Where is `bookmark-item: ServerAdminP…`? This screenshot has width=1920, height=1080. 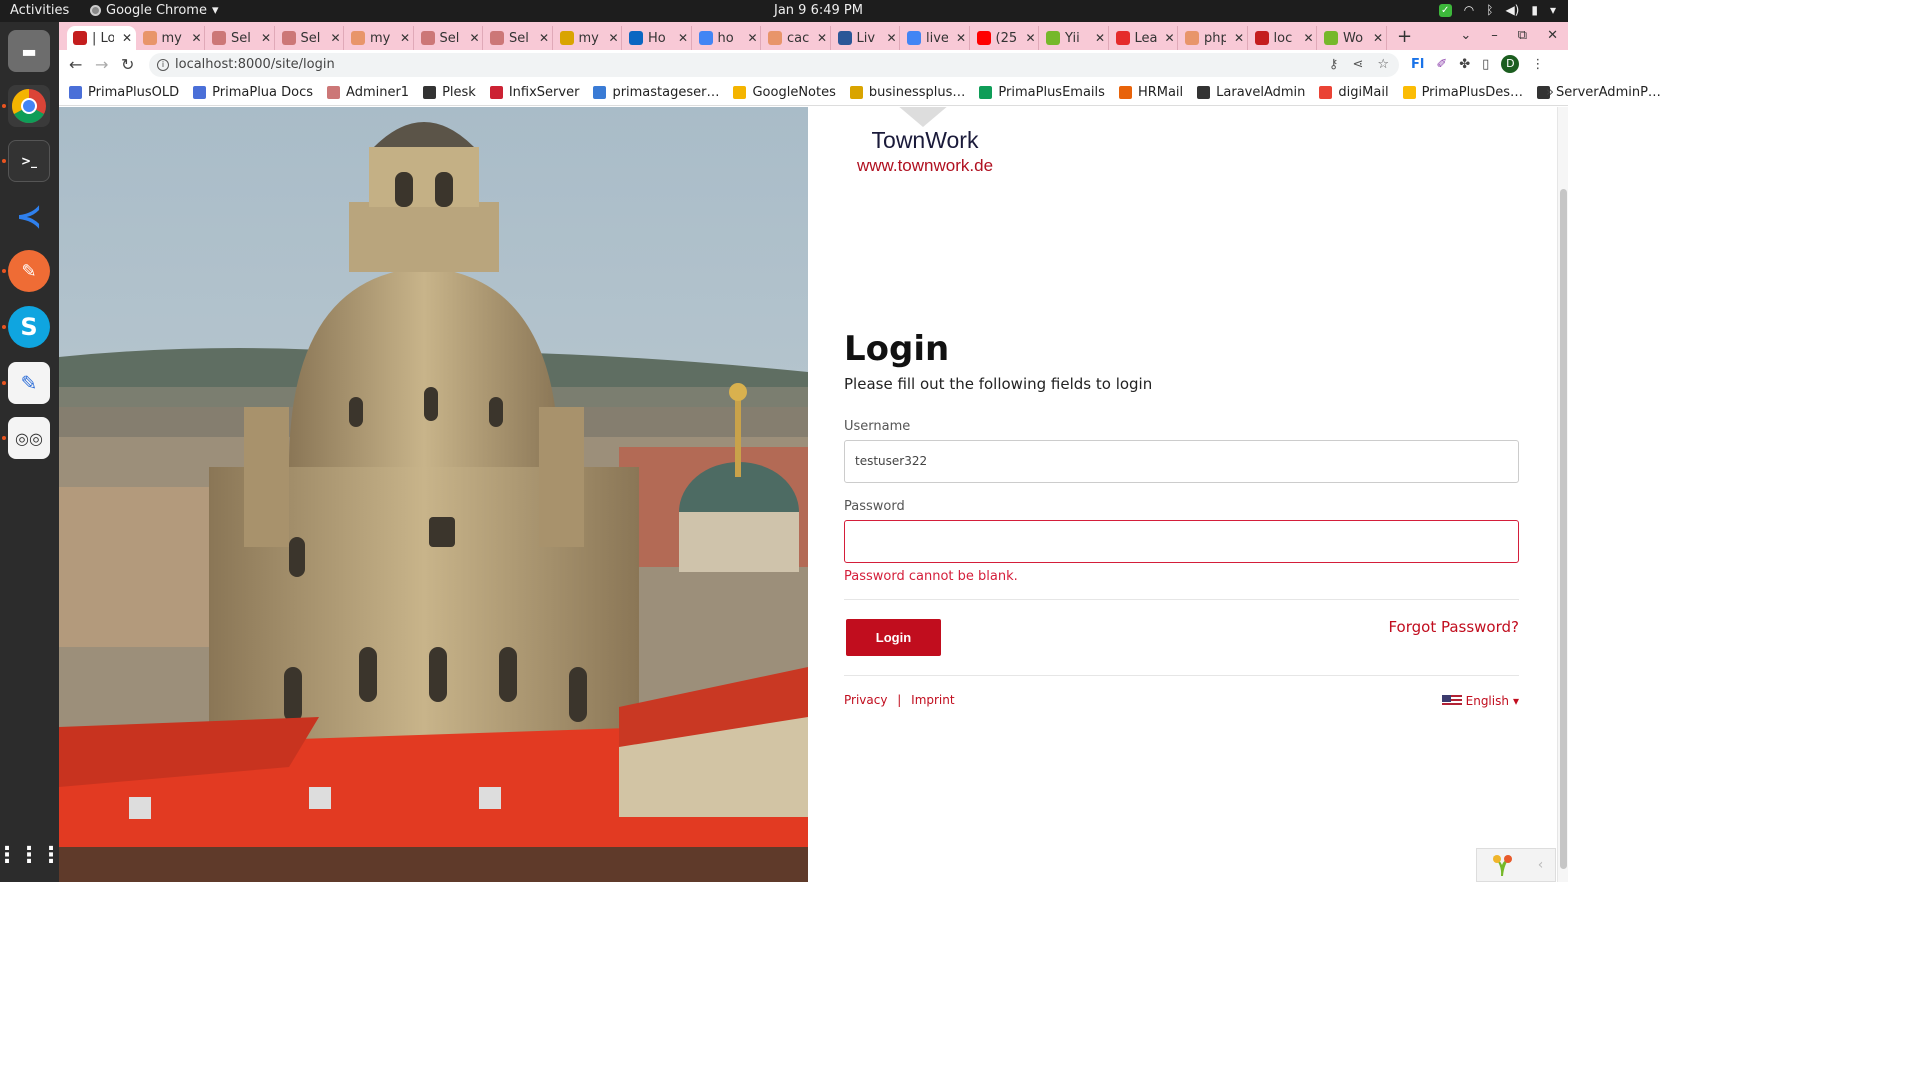 bookmark-item: ServerAdminP… is located at coordinates (1599, 92).